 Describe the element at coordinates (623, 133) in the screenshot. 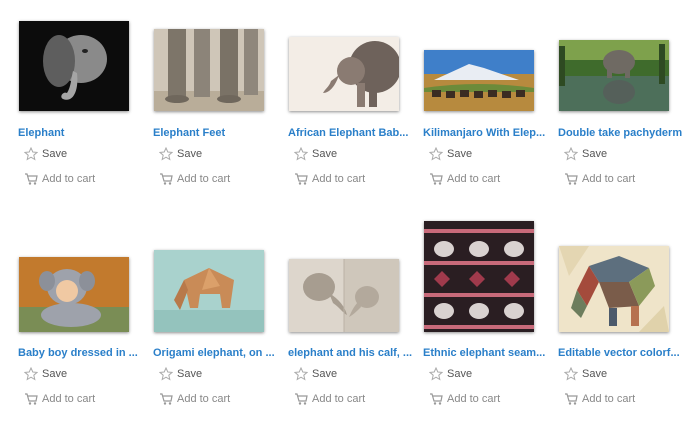

I see `product-title: Double take pachyderm` at that location.